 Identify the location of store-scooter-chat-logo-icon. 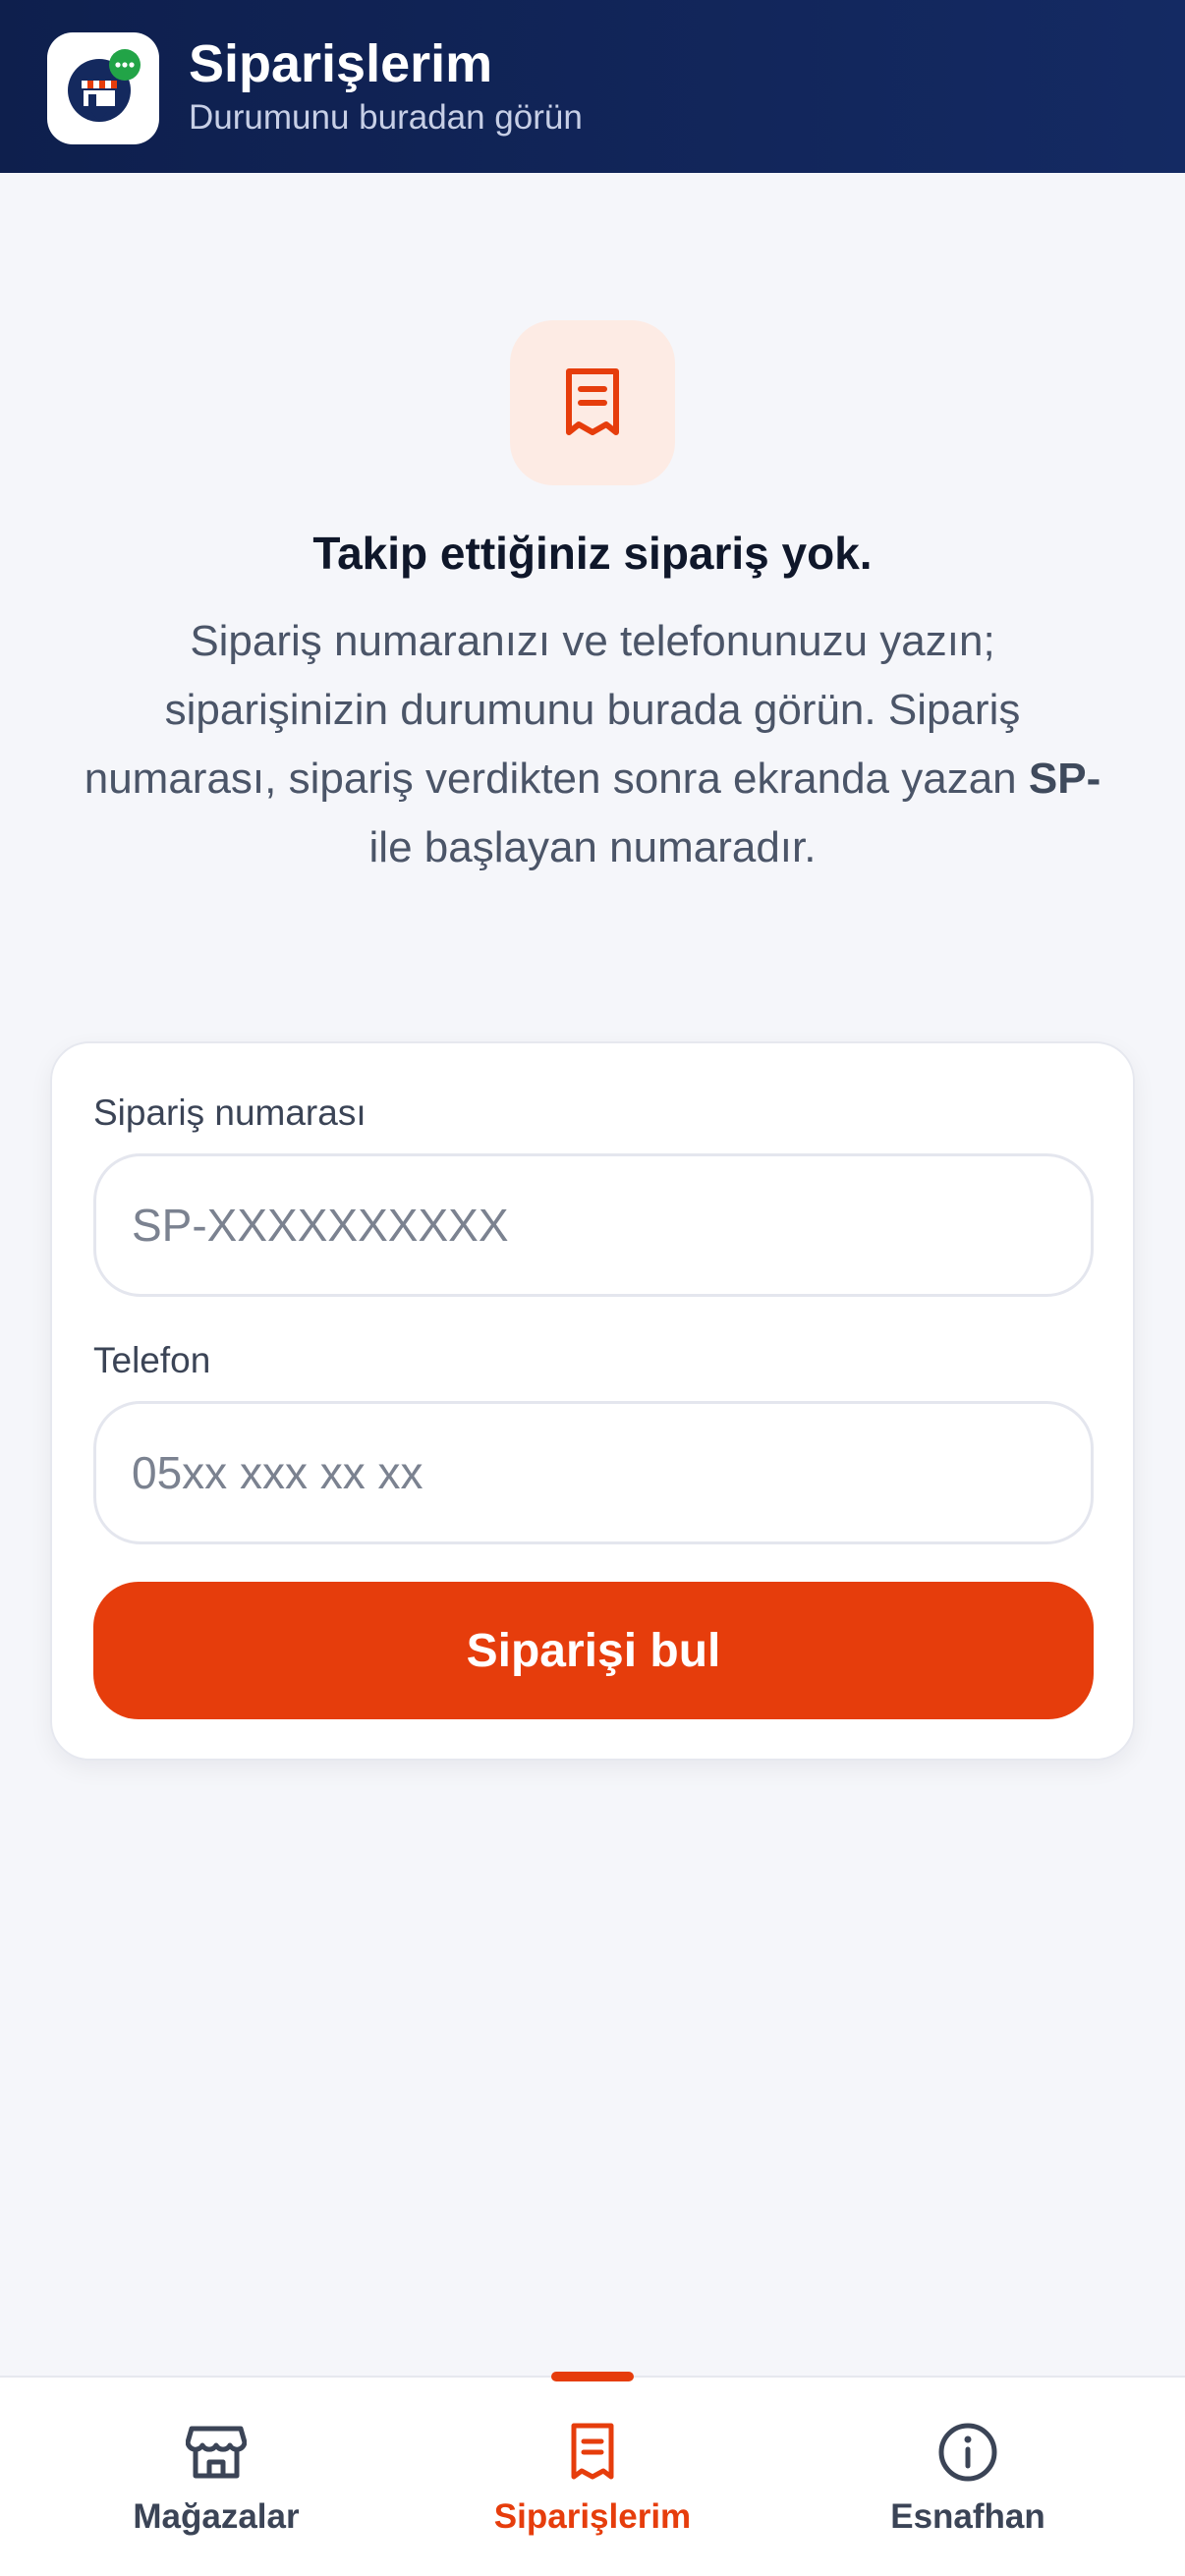
(105, 85).